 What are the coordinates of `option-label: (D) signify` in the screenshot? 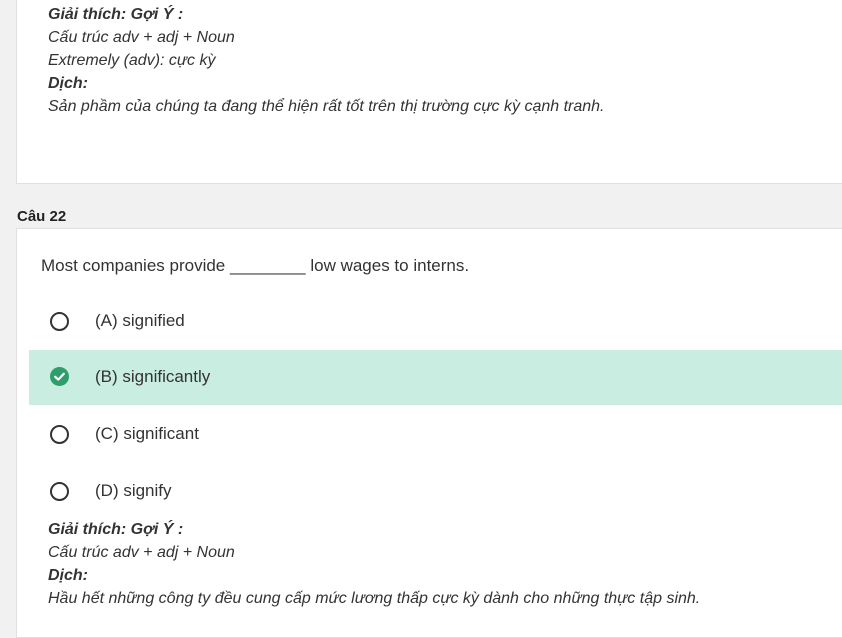 It's located at (133, 490).